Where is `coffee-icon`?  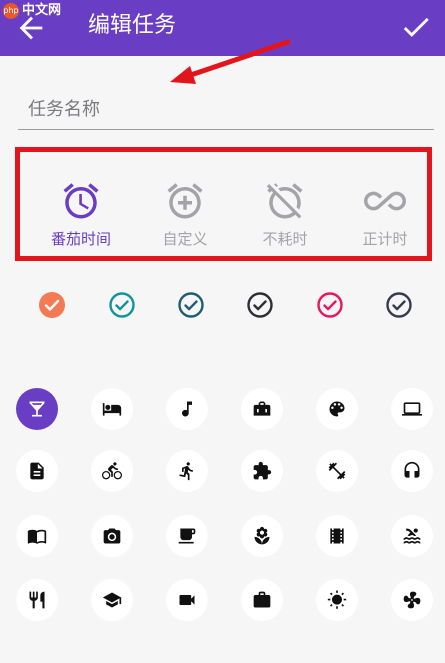
coffee-icon is located at coordinates (187, 536).